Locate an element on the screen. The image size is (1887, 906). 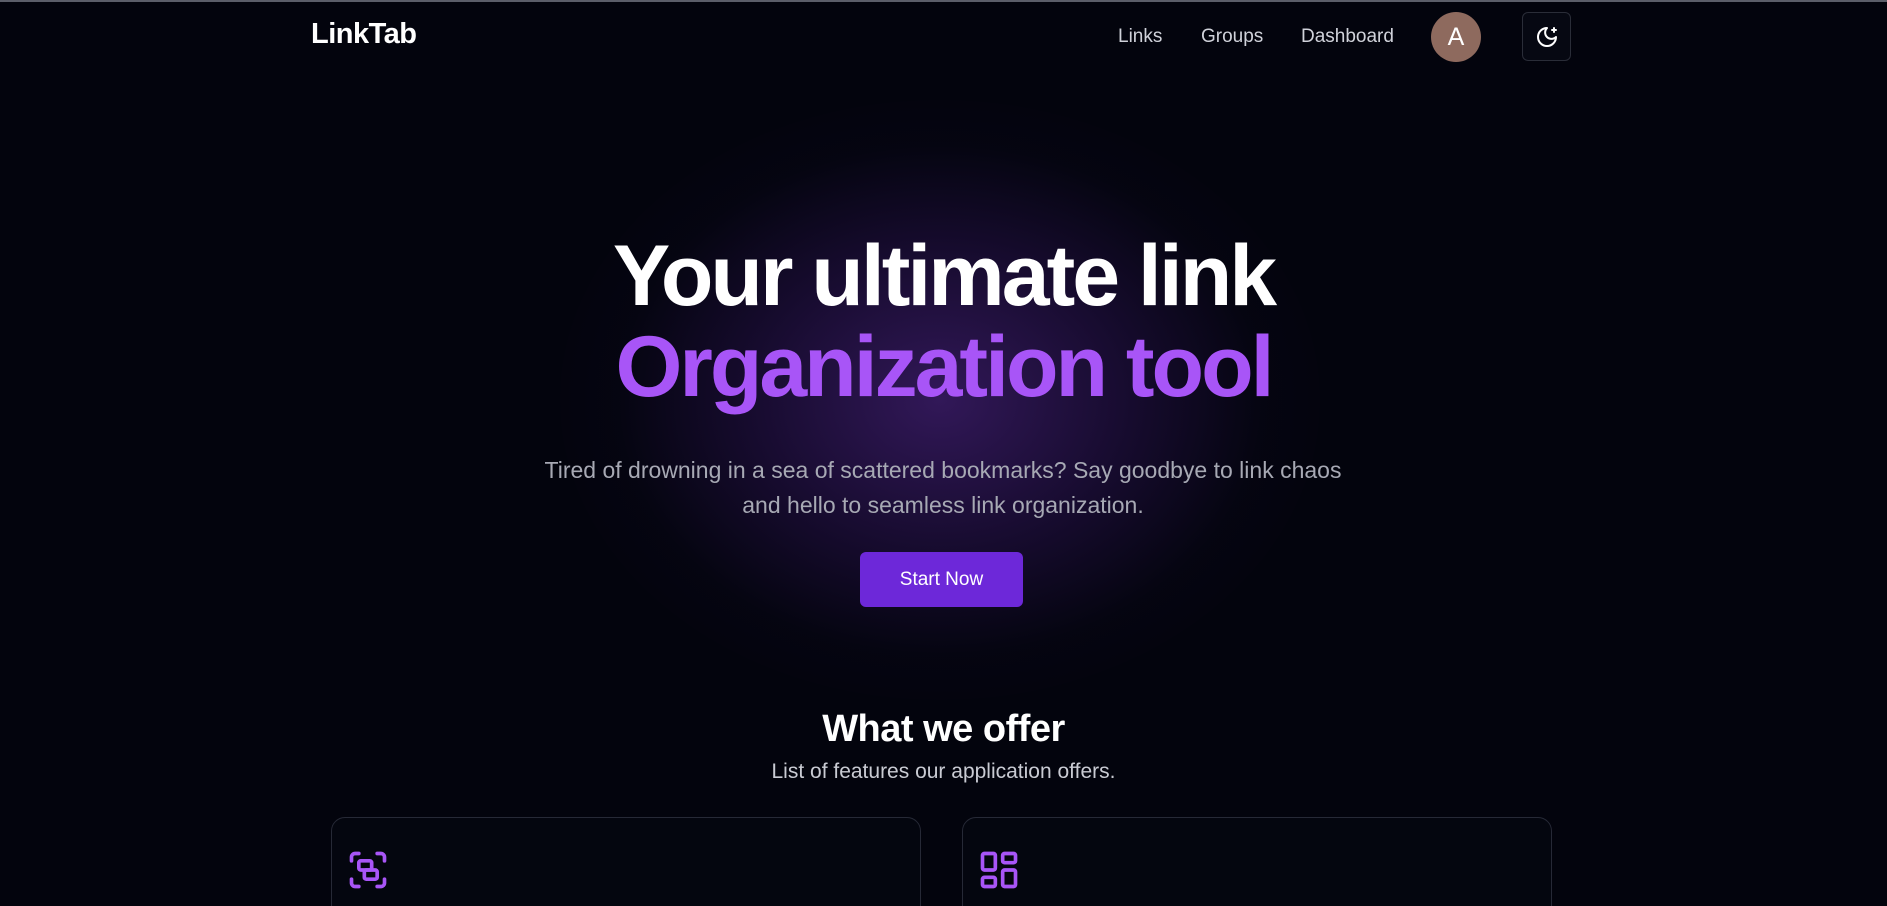
feature-card-dashboard is located at coordinates (1257, 861).